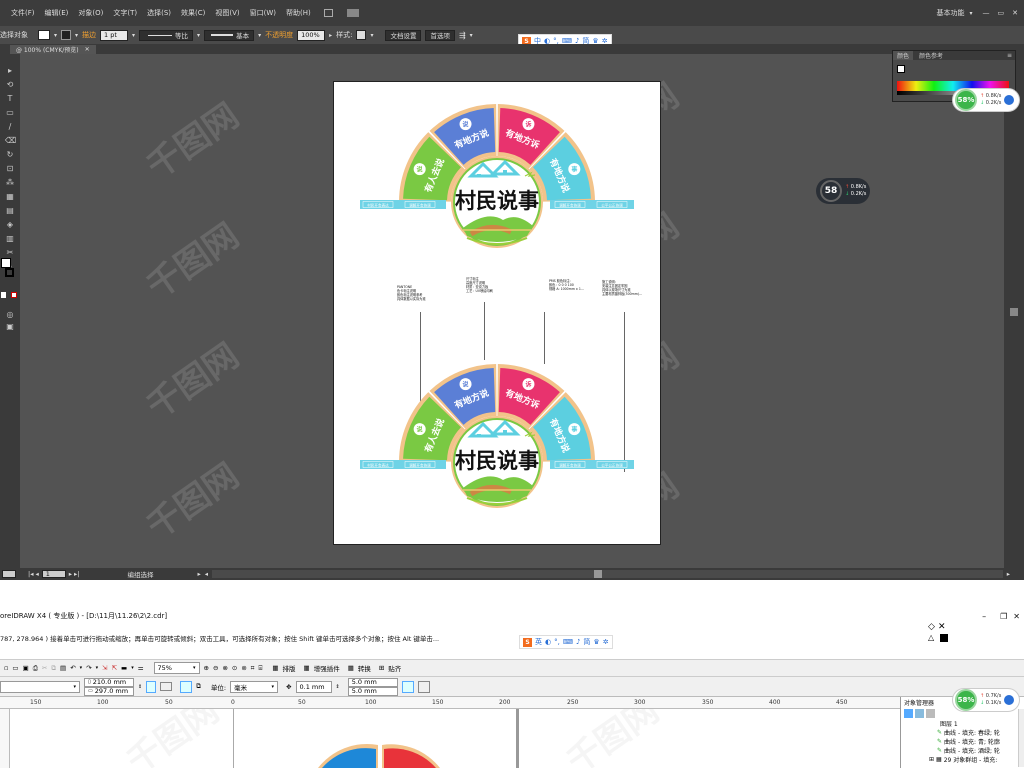 This screenshot has height=768, width=1024. I want to click on stroke-weight-dropdown-icon: ▾, so click(133, 35).